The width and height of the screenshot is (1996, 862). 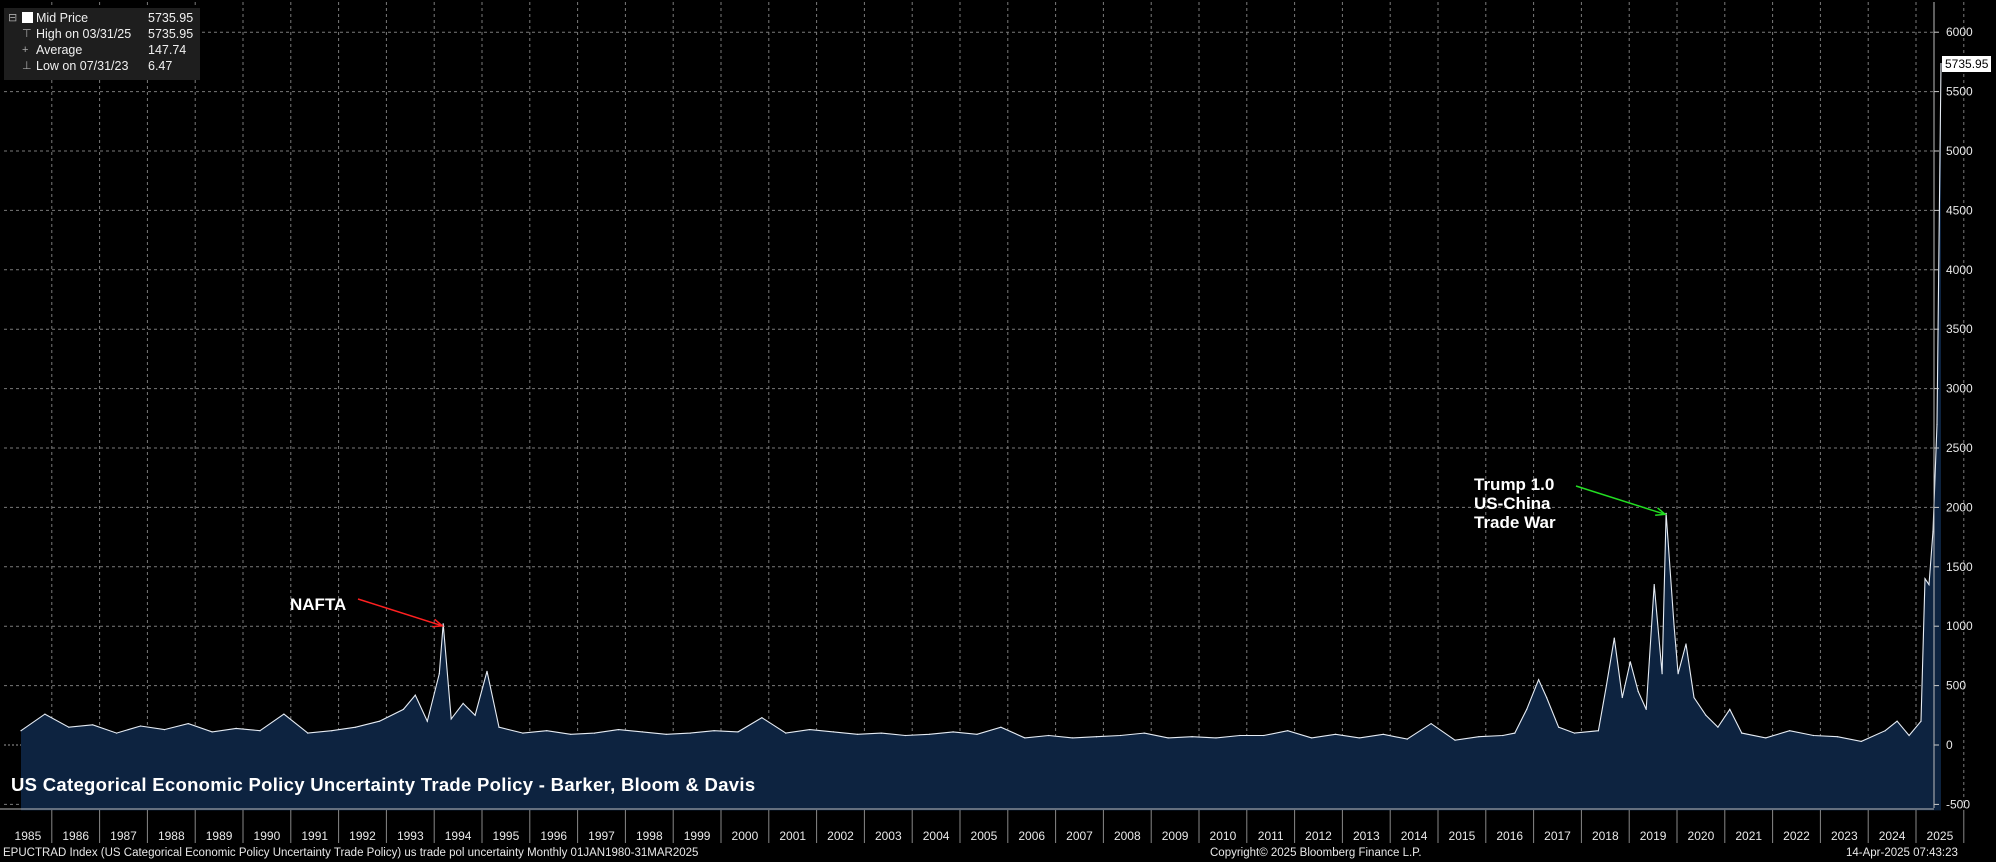 What do you see at coordinates (1949, 745) in the screenshot?
I see `y-tick-label: 0` at bounding box center [1949, 745].